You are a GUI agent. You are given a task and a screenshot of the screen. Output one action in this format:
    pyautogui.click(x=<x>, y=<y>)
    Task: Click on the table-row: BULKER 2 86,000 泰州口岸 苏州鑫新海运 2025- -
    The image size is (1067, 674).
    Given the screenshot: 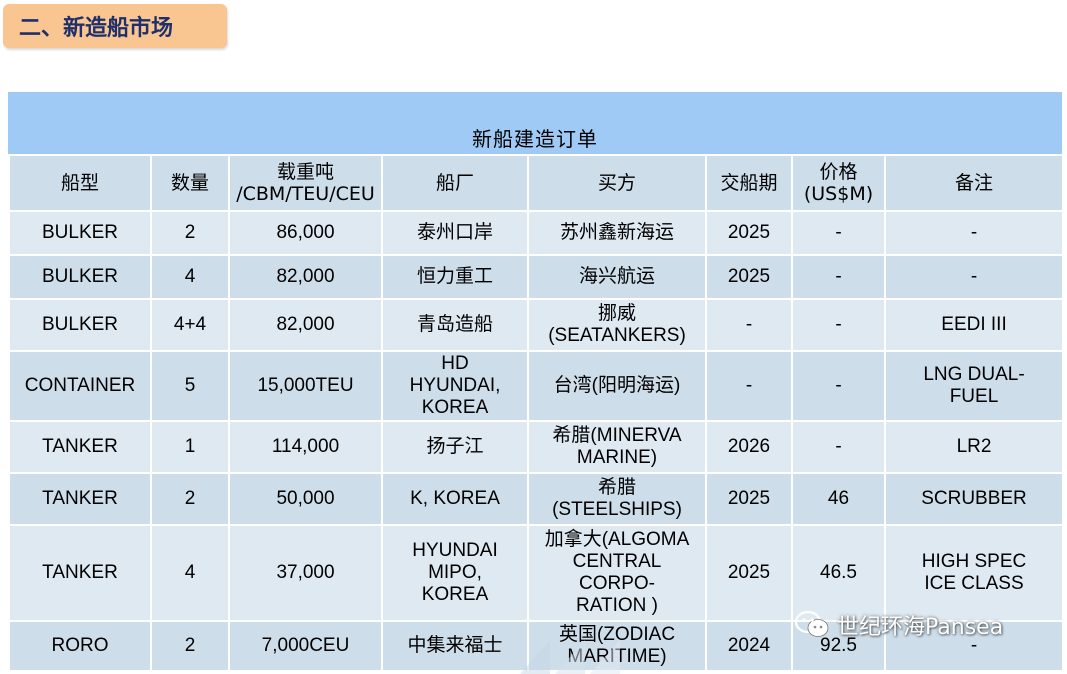 What is the action you would take?
    pyautogui.click(x=536, y=233)
    